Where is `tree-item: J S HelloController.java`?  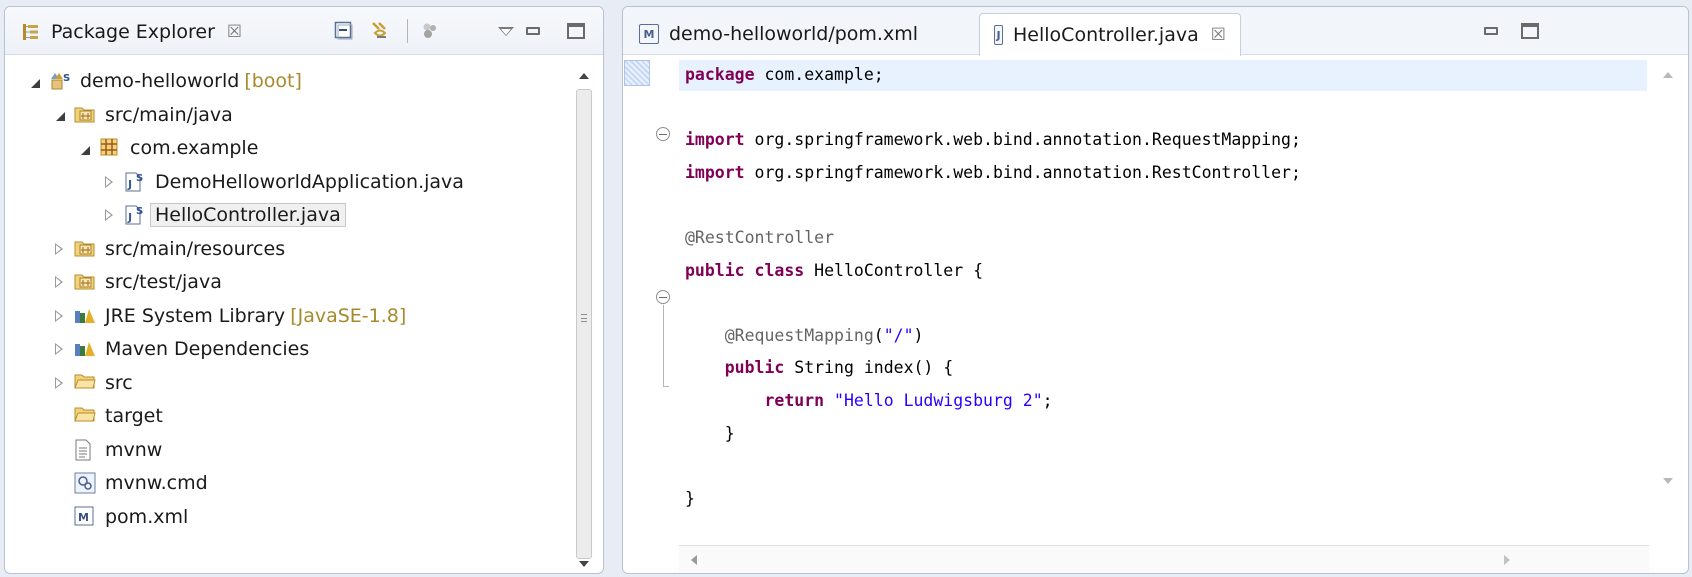 tree-item: J S HelloController.java is located at coordinates (223, 215).